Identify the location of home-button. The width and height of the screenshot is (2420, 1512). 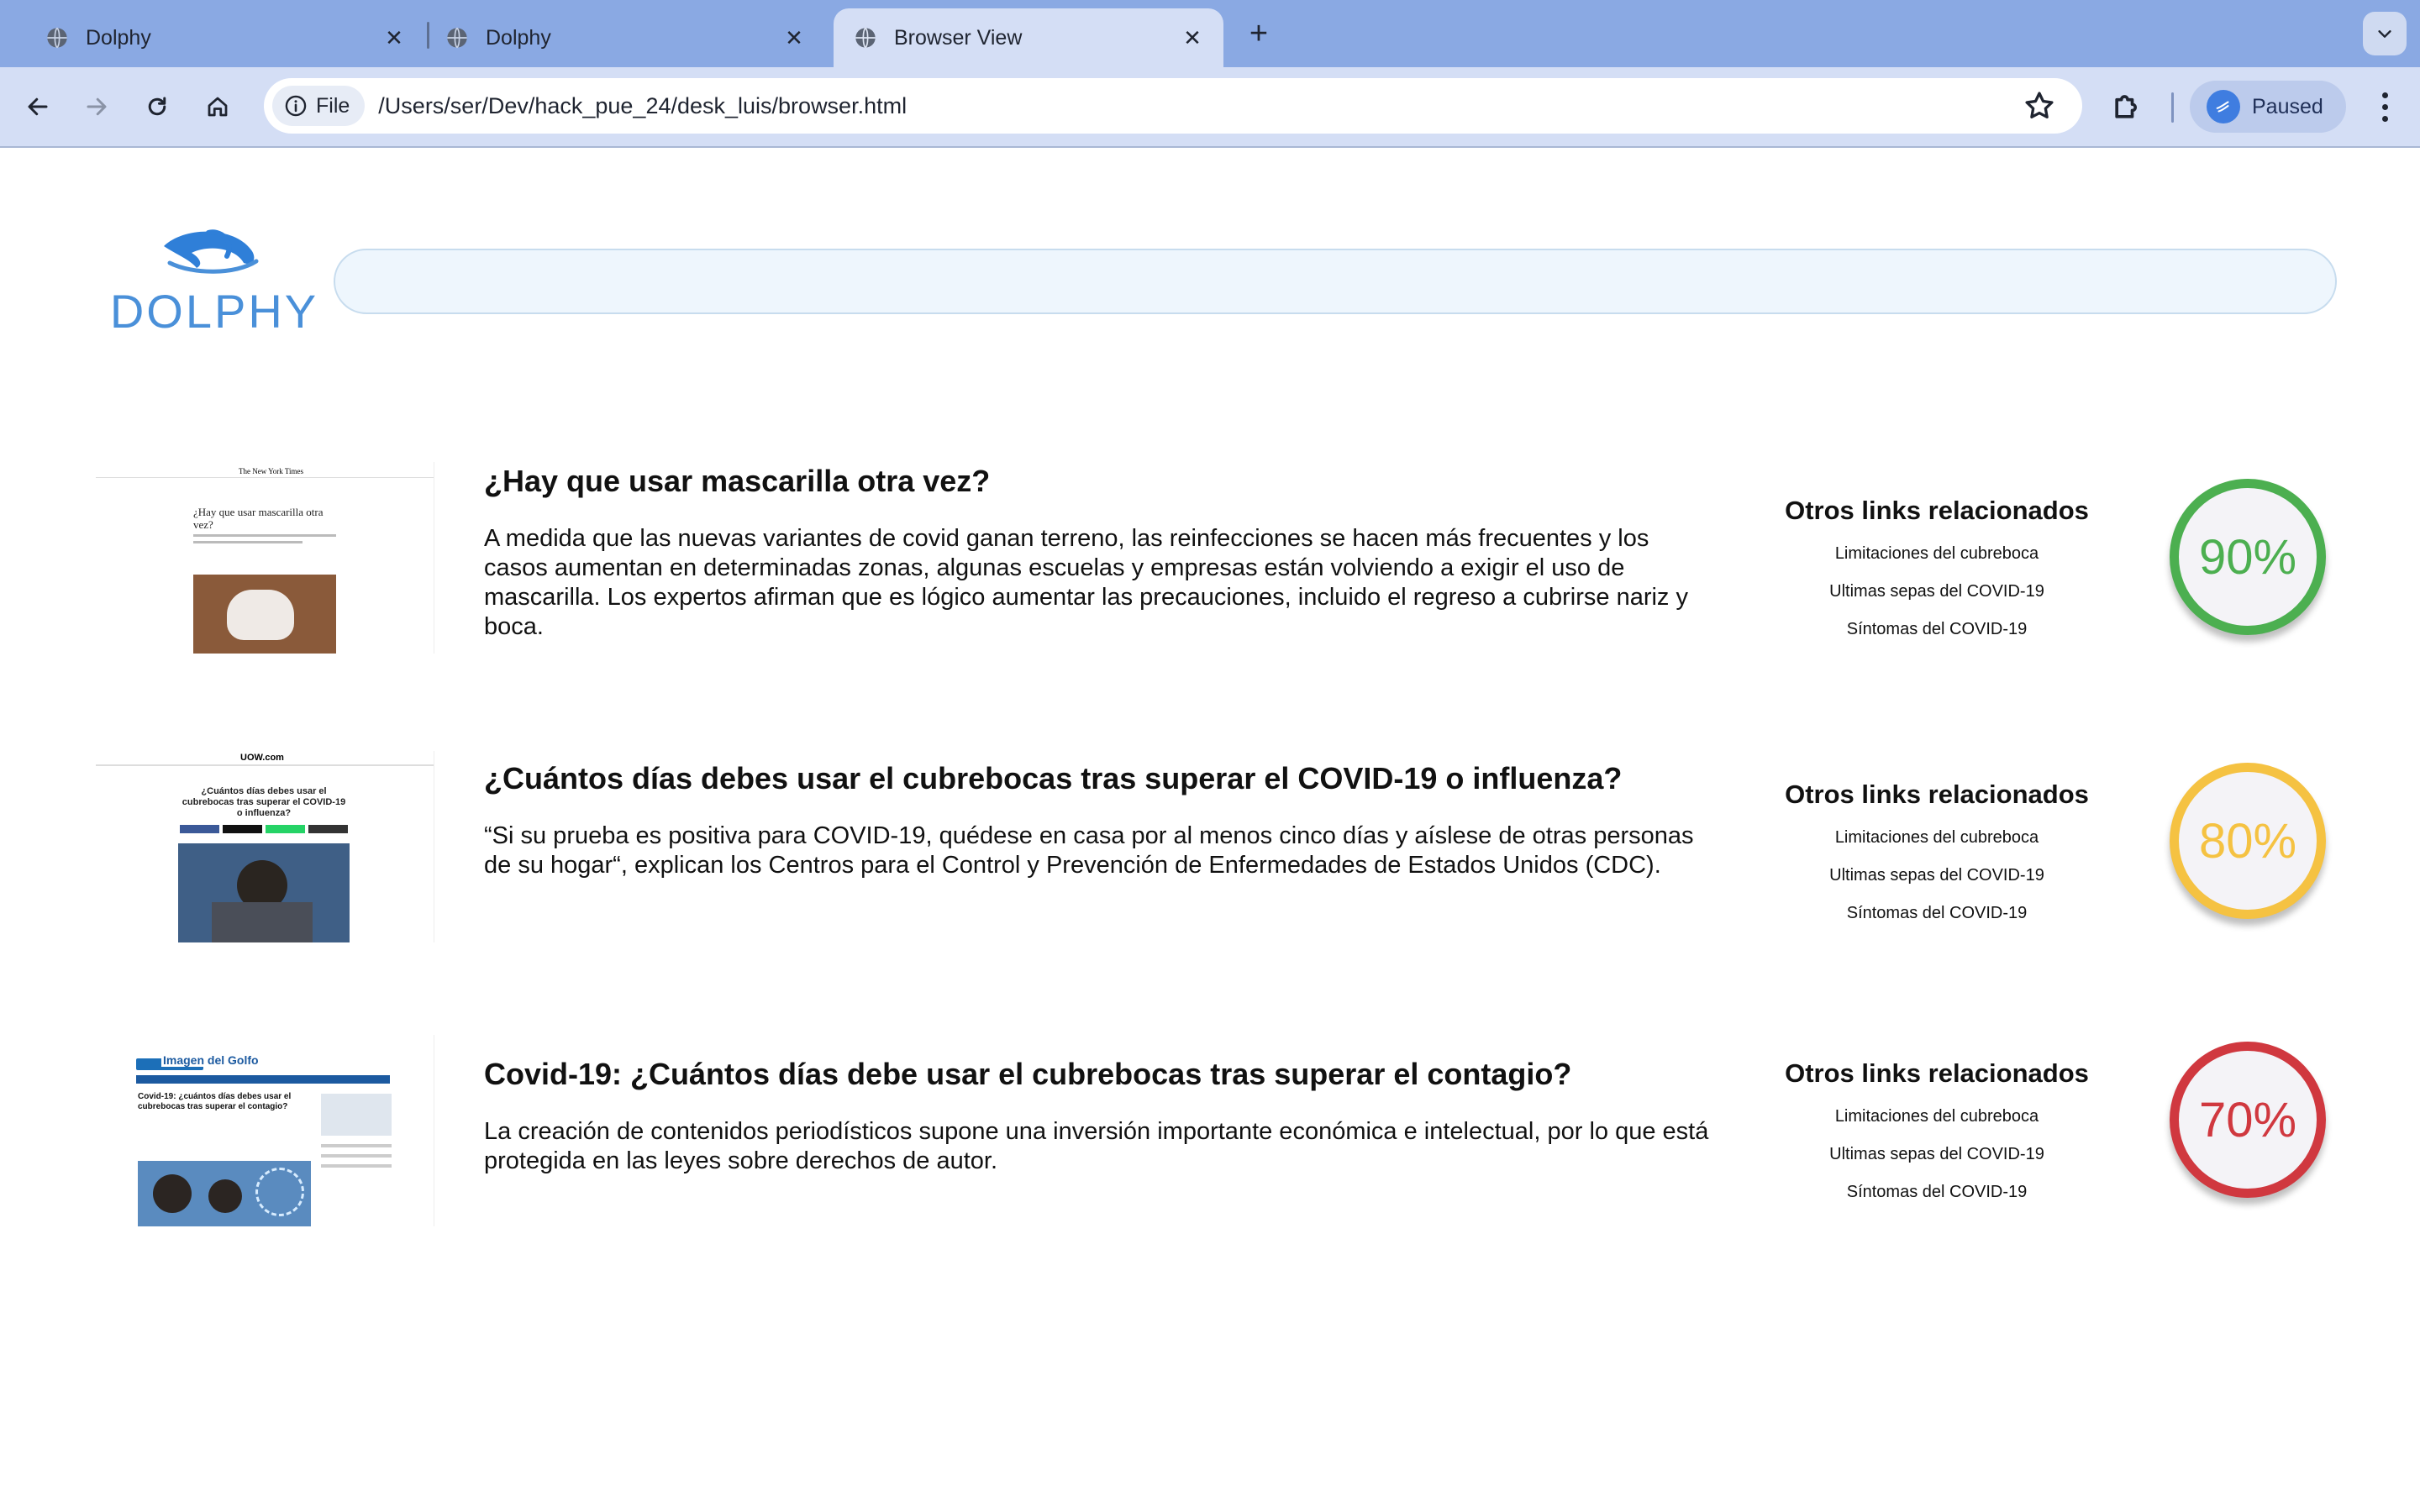
(218, 106).